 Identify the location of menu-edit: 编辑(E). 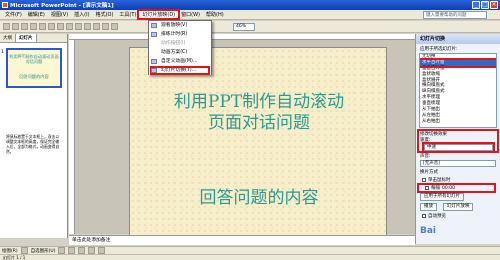
(36, 14).